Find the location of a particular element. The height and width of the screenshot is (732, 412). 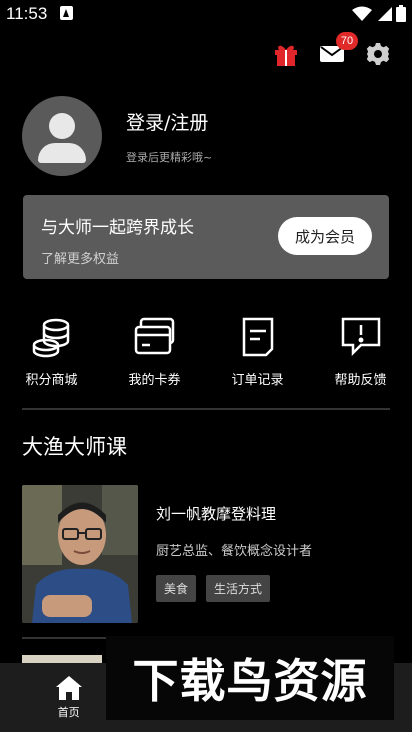

battery-icon is located at coordinates (401, 13).